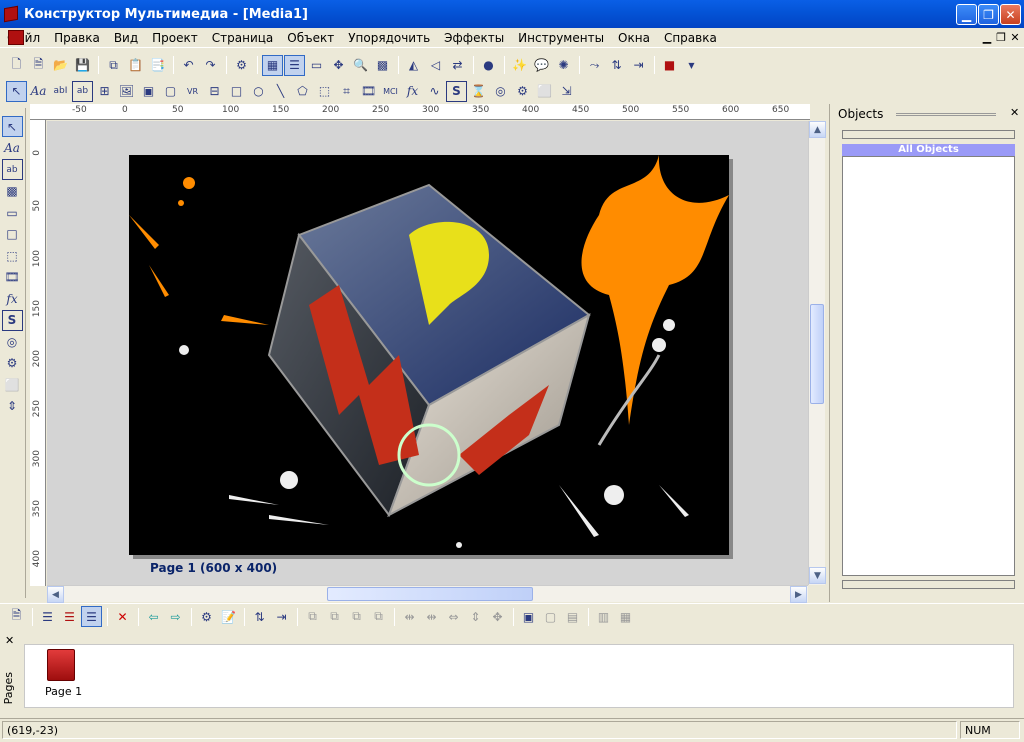  I want to click on target-icon: ◎, so click(500, 91).